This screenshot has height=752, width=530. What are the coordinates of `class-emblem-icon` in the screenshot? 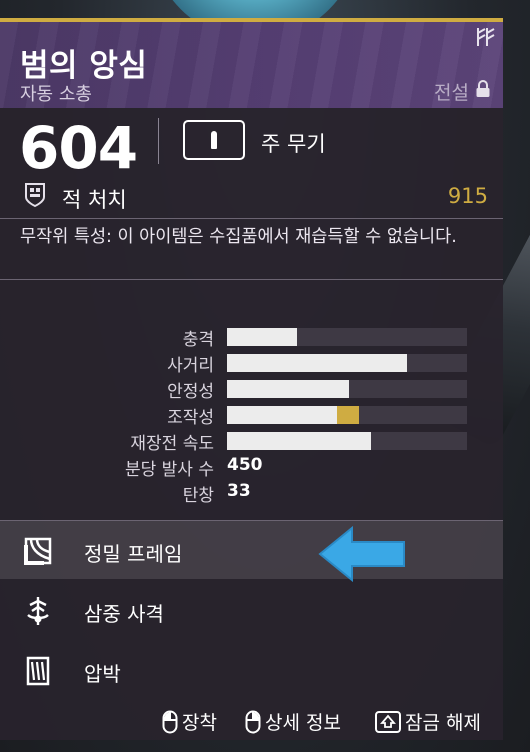 It's located at (486, 37).